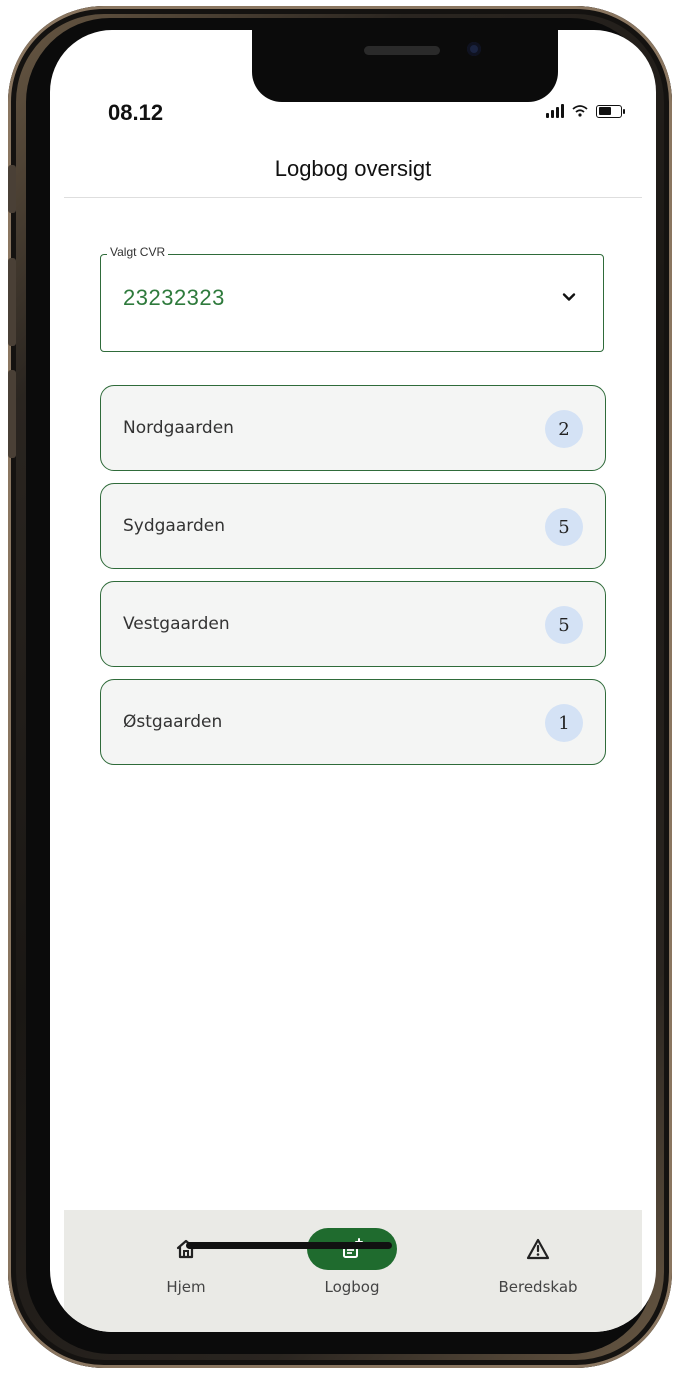 The image size is (679, 1376). Describe the element at coordinates (174, 526) in the screenshot. I see `farm-name: Sydgaarden` at that location.